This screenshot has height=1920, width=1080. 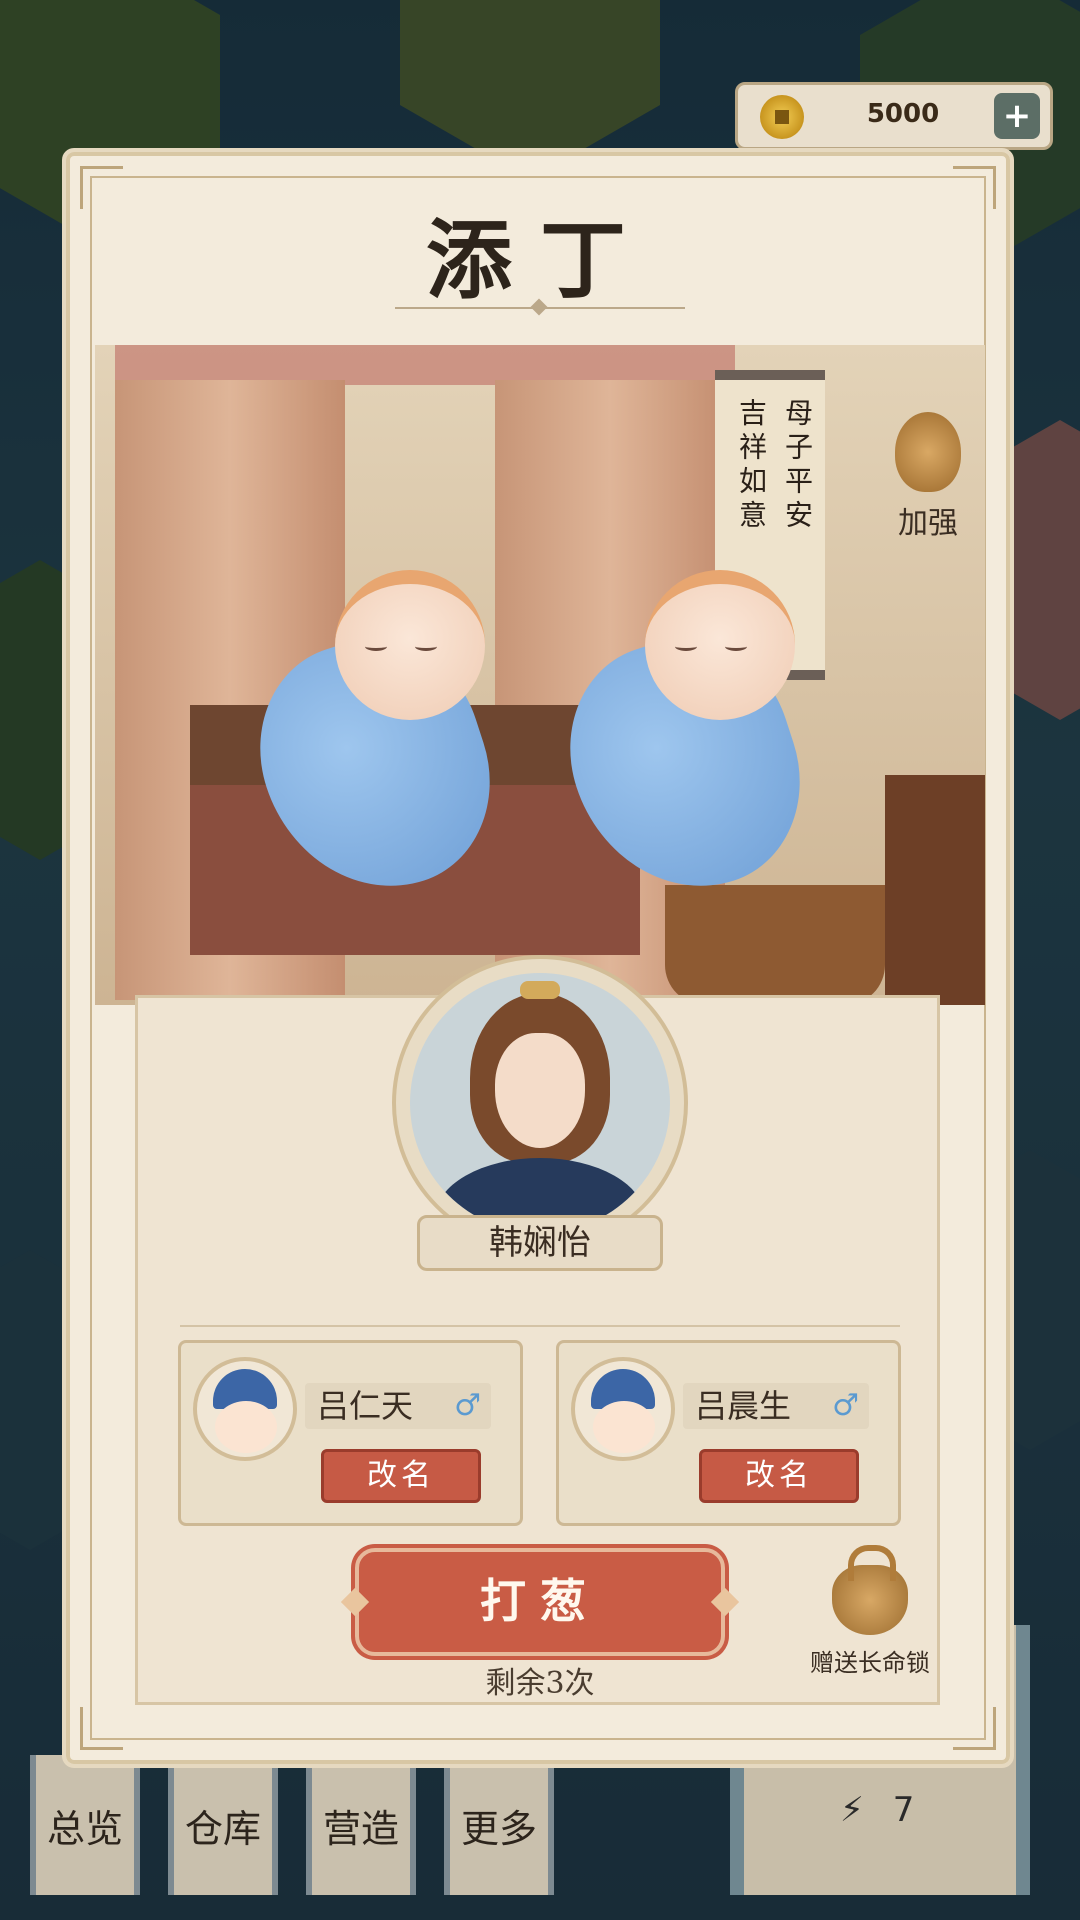 What do you see at coordinates (540, 1326) in the screenshot?
I see `panel-divider` at bounding box center [540, 1326].